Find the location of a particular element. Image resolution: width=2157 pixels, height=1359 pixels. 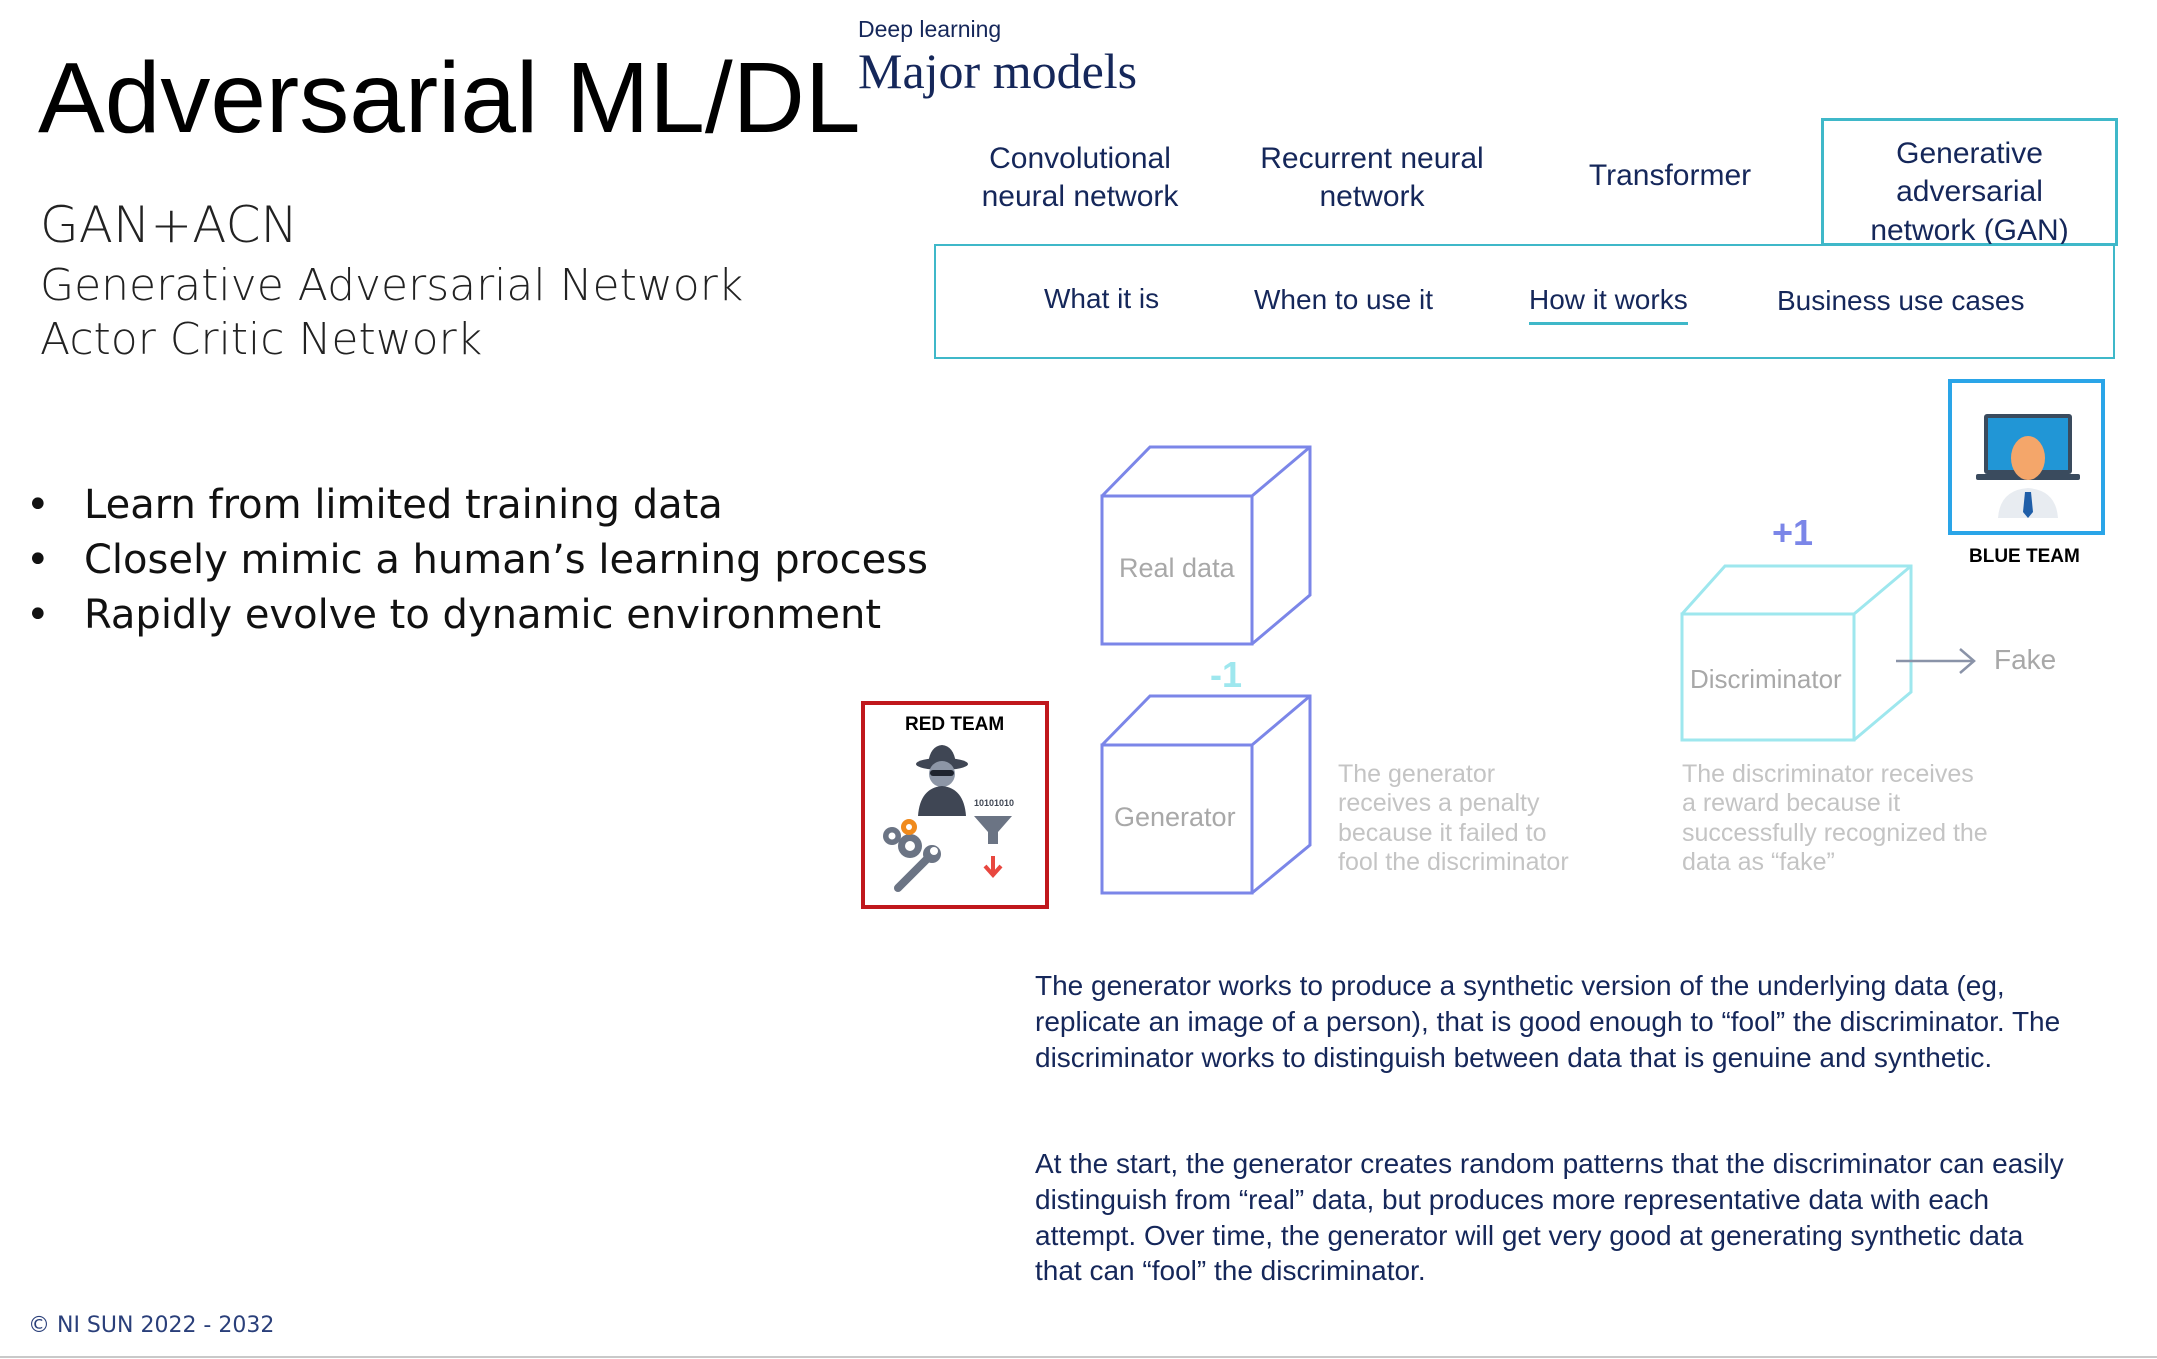

fake-label: Fake is located at coordinates (2025, 659).